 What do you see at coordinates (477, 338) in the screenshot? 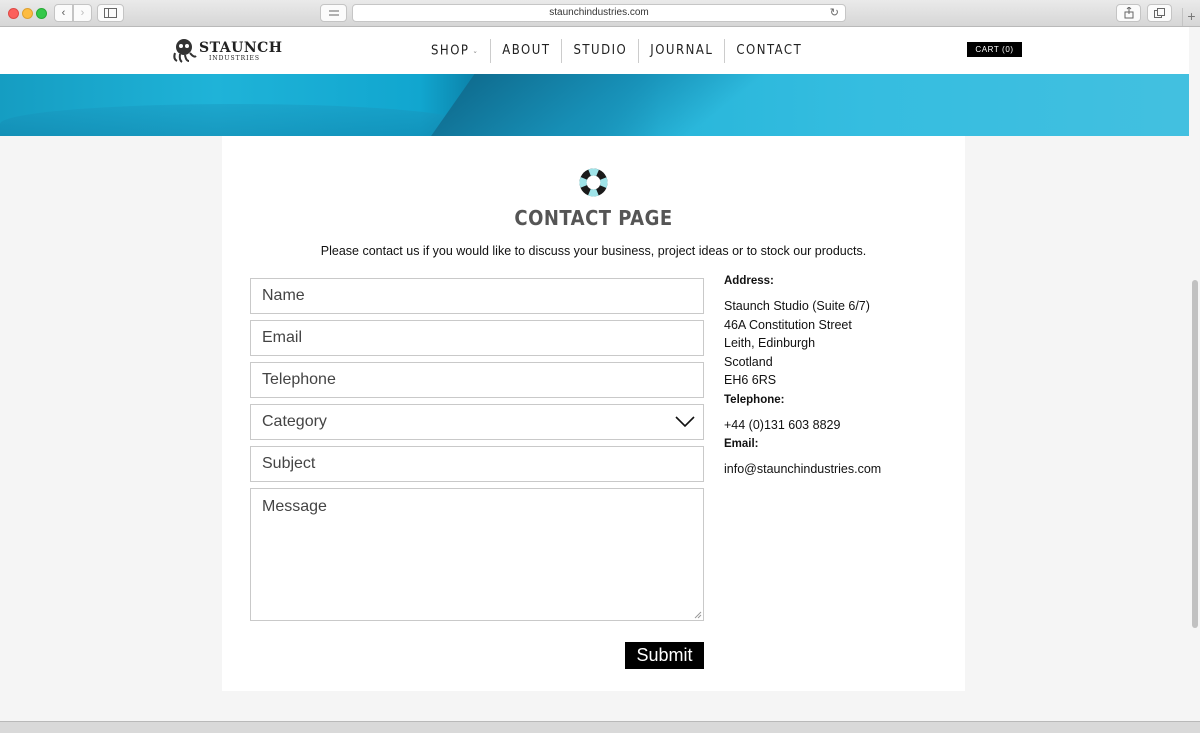
I see `email-field: Email` at bounding box center [477, 338].